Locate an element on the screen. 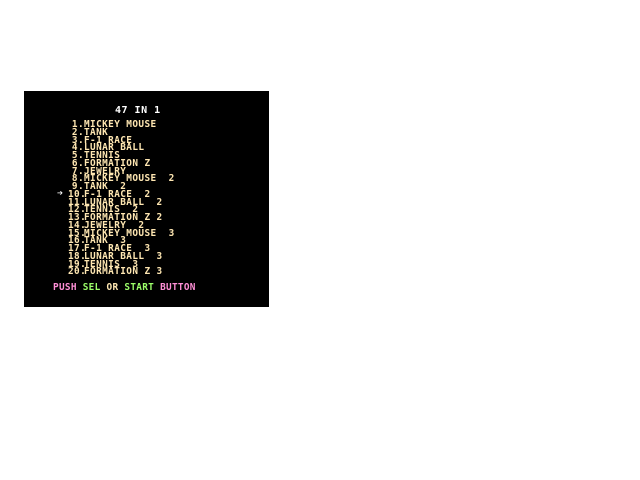 The image size is (640, 480). prompt-or: OR is located at coordinates (112, 287).